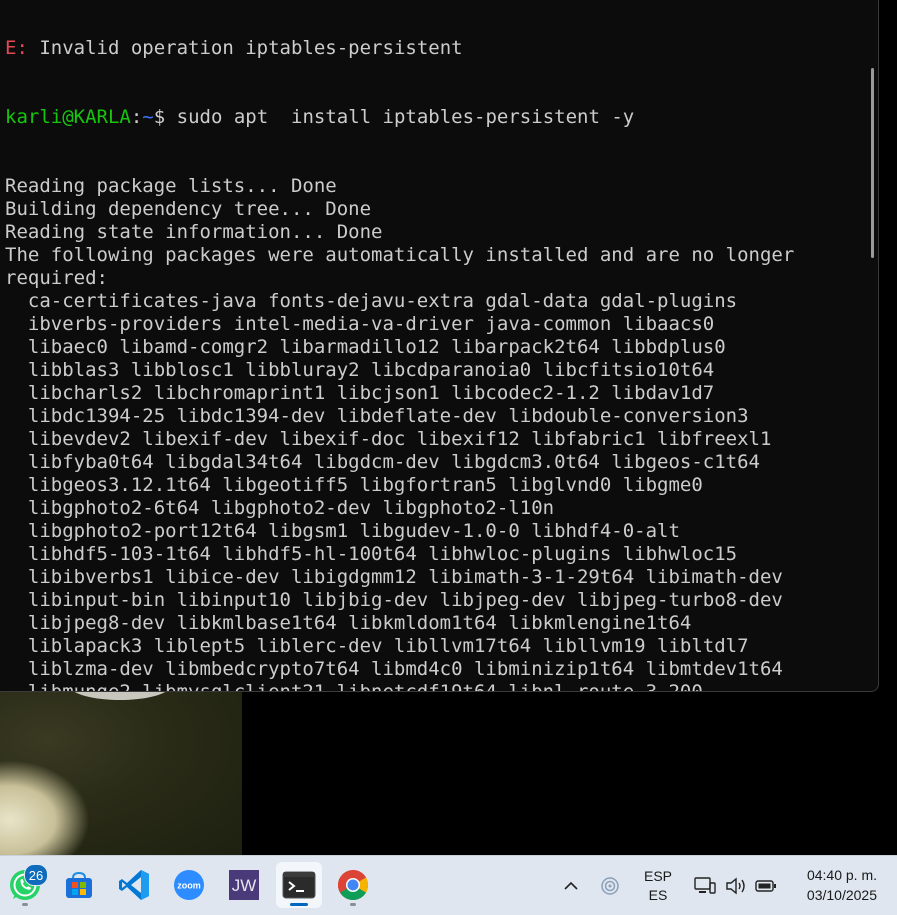 The height and width of the screenshot is (915, 897). I want to click on chrome-icon, so click(353, 885).